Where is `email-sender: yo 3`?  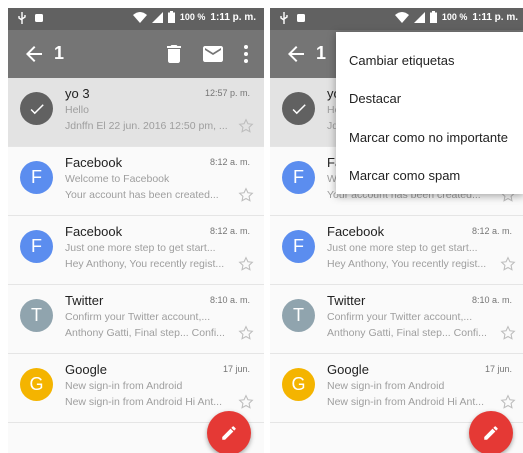
email-sender: yo 3 is located at coordinates (77, 93).